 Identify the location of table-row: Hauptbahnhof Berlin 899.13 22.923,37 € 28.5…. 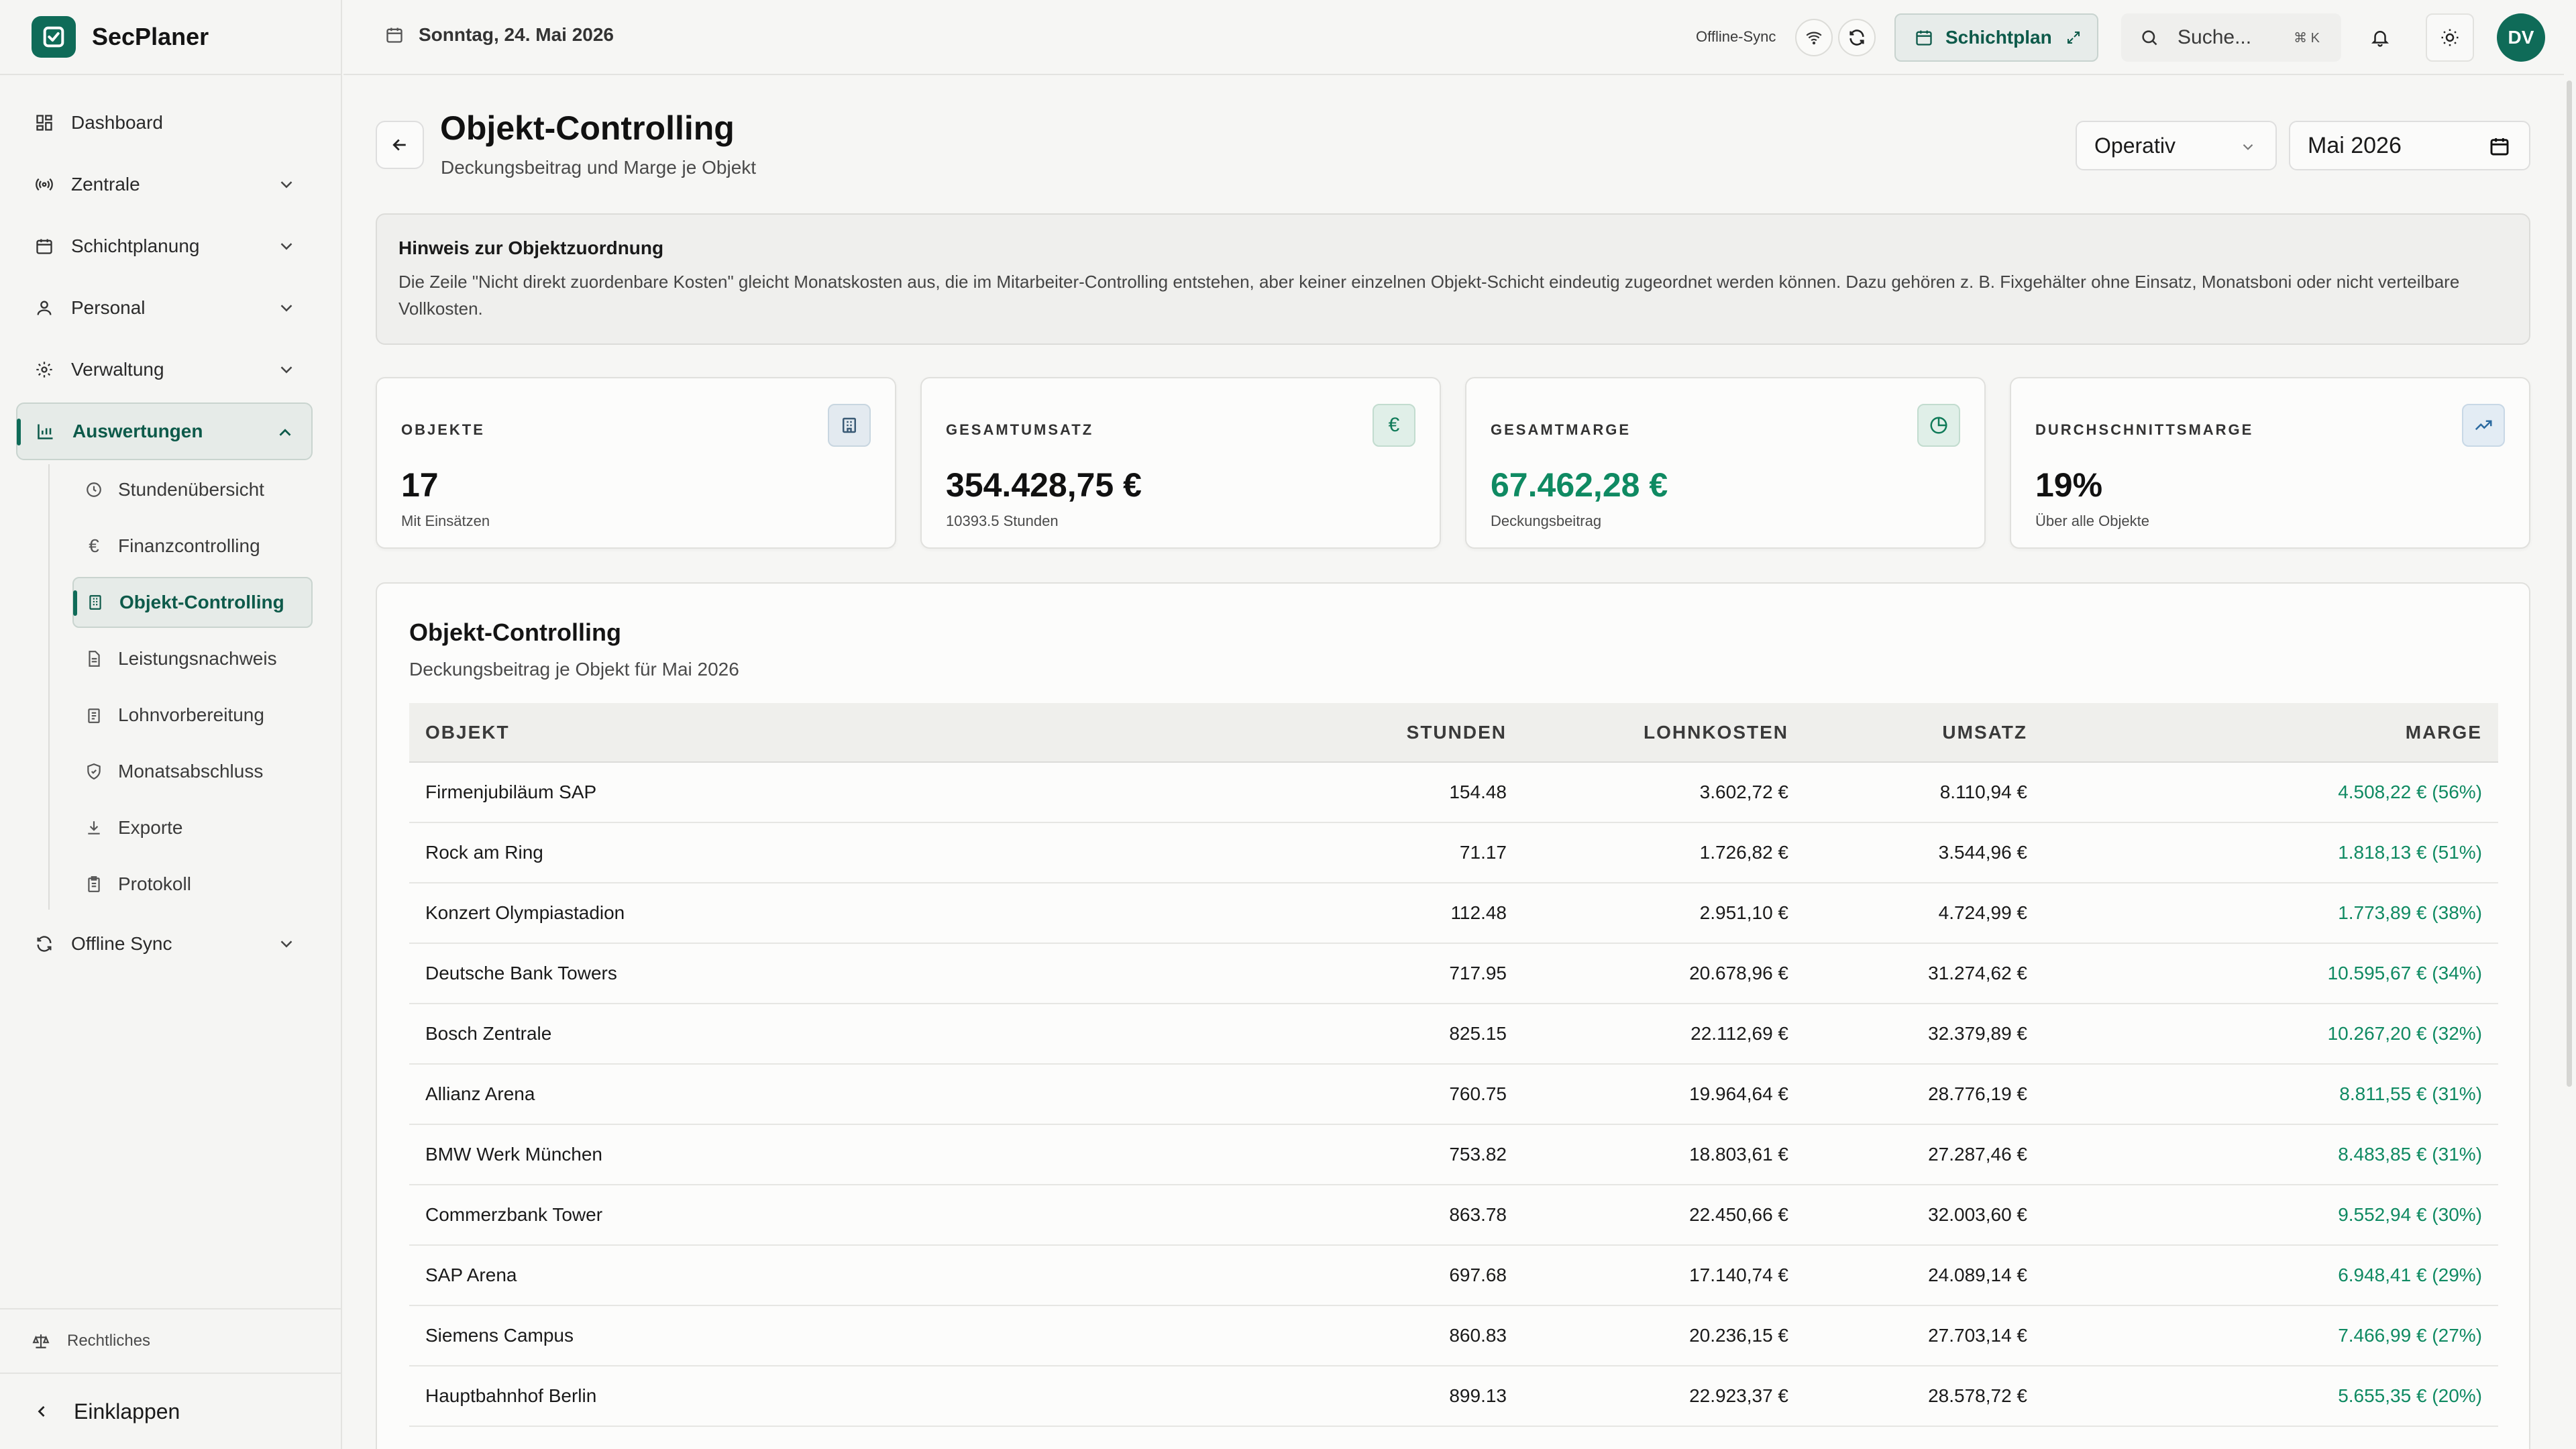
(1453, 1396).